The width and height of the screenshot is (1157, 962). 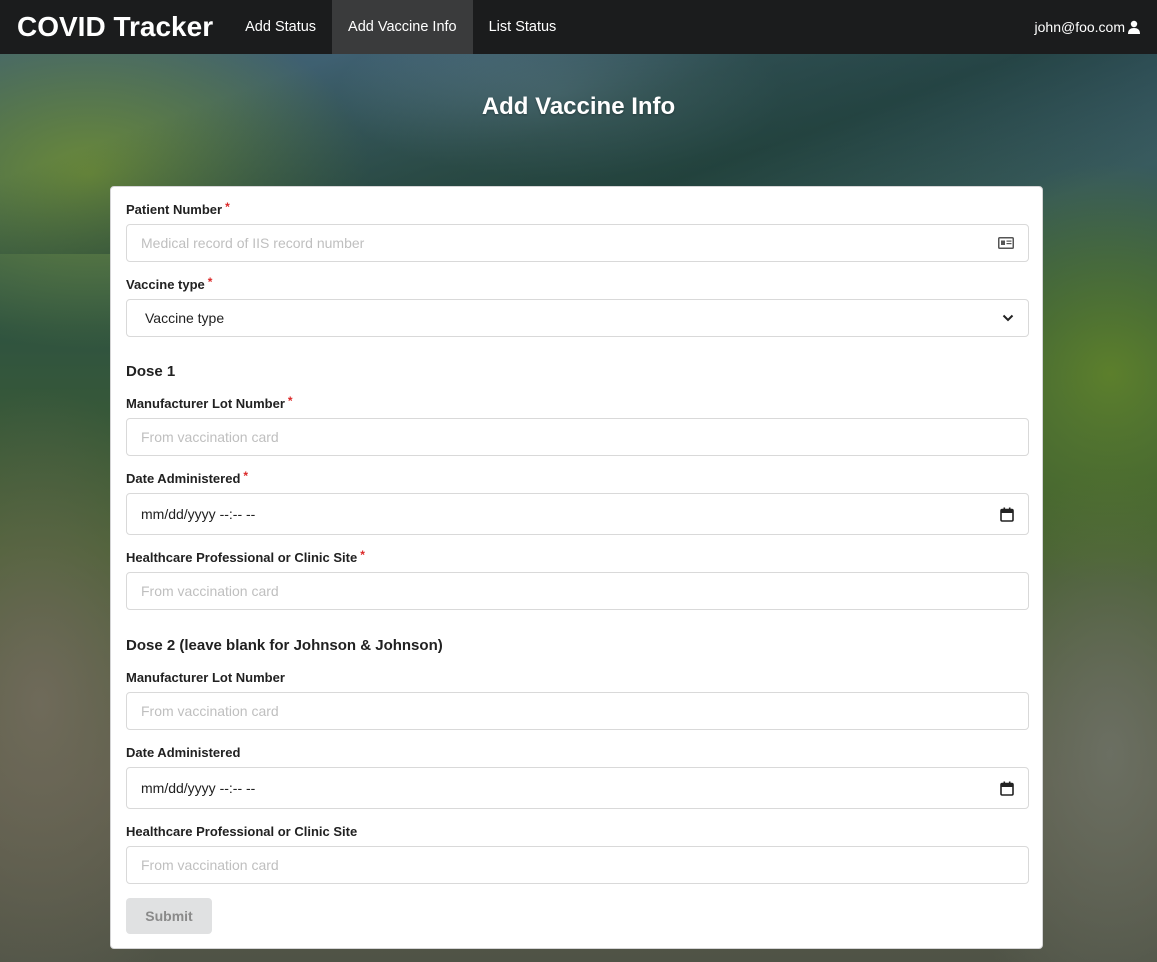 What do you see at coordinates (174, 209) in the screenshot?
I see `patient-number-label-text: Patient Number` at bounding box center [174, 209].